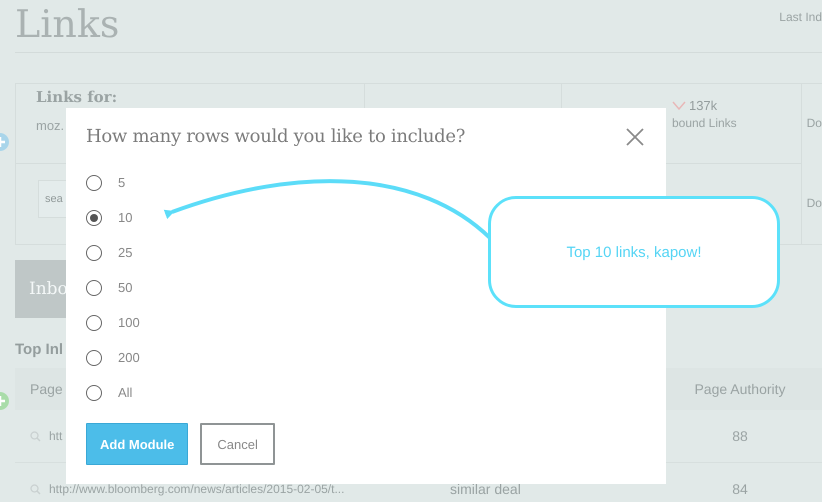  What do you see at coordinates (679, 105) in the screenshot?
I see `down-caret-icon` at bounding box center [679, 105].